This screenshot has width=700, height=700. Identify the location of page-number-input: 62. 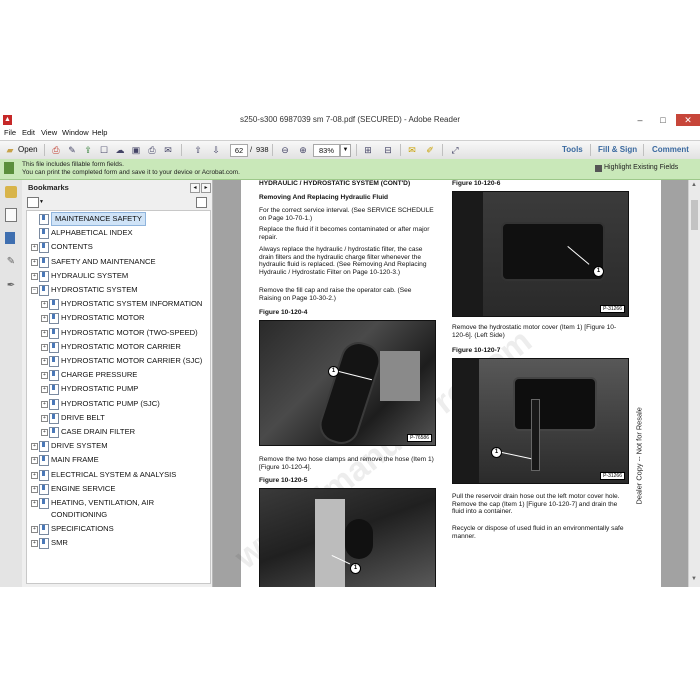
(239, 150).